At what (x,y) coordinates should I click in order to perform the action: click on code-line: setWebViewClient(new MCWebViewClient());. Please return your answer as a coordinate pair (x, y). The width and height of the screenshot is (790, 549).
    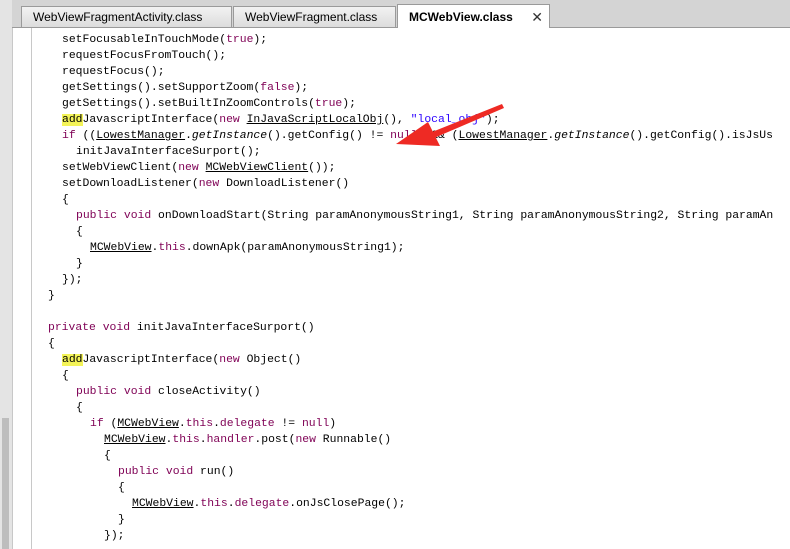
    Looking at the image, I should click on (199, 168).